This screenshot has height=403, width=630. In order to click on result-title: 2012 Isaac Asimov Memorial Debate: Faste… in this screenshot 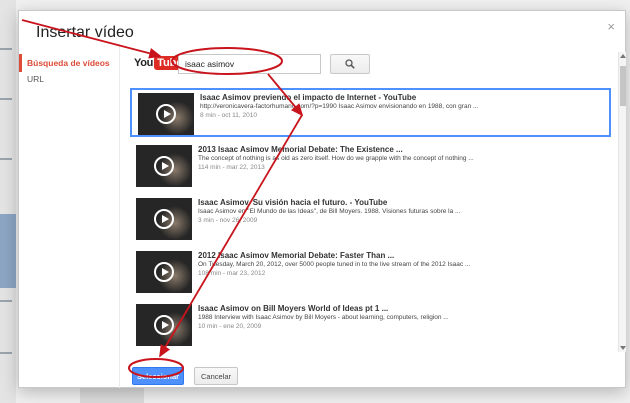, I will do `click(296, 255)`.